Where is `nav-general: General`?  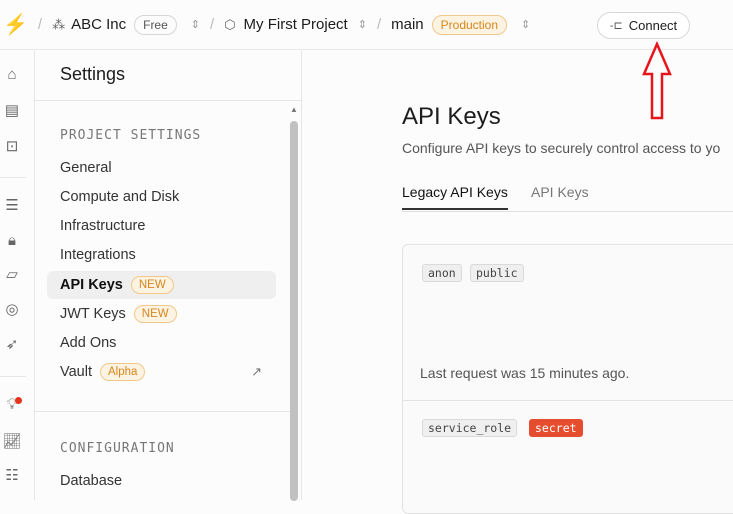 nav-general: General is located at coordinates (161, 168).